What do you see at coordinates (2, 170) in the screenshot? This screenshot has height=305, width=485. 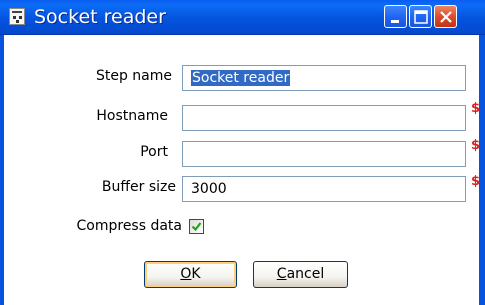 I see `window-frame-left` at bounding box center [2, 170].